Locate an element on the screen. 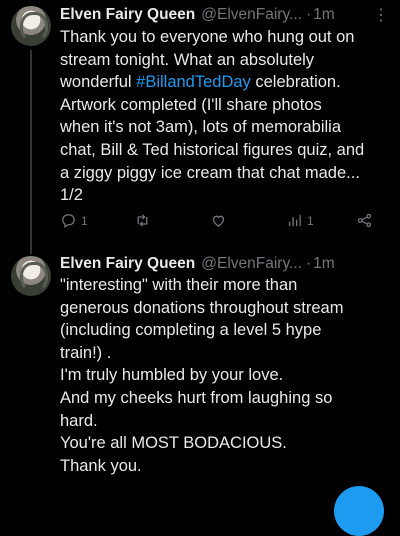  like-button is located at coordinates (220, 220).